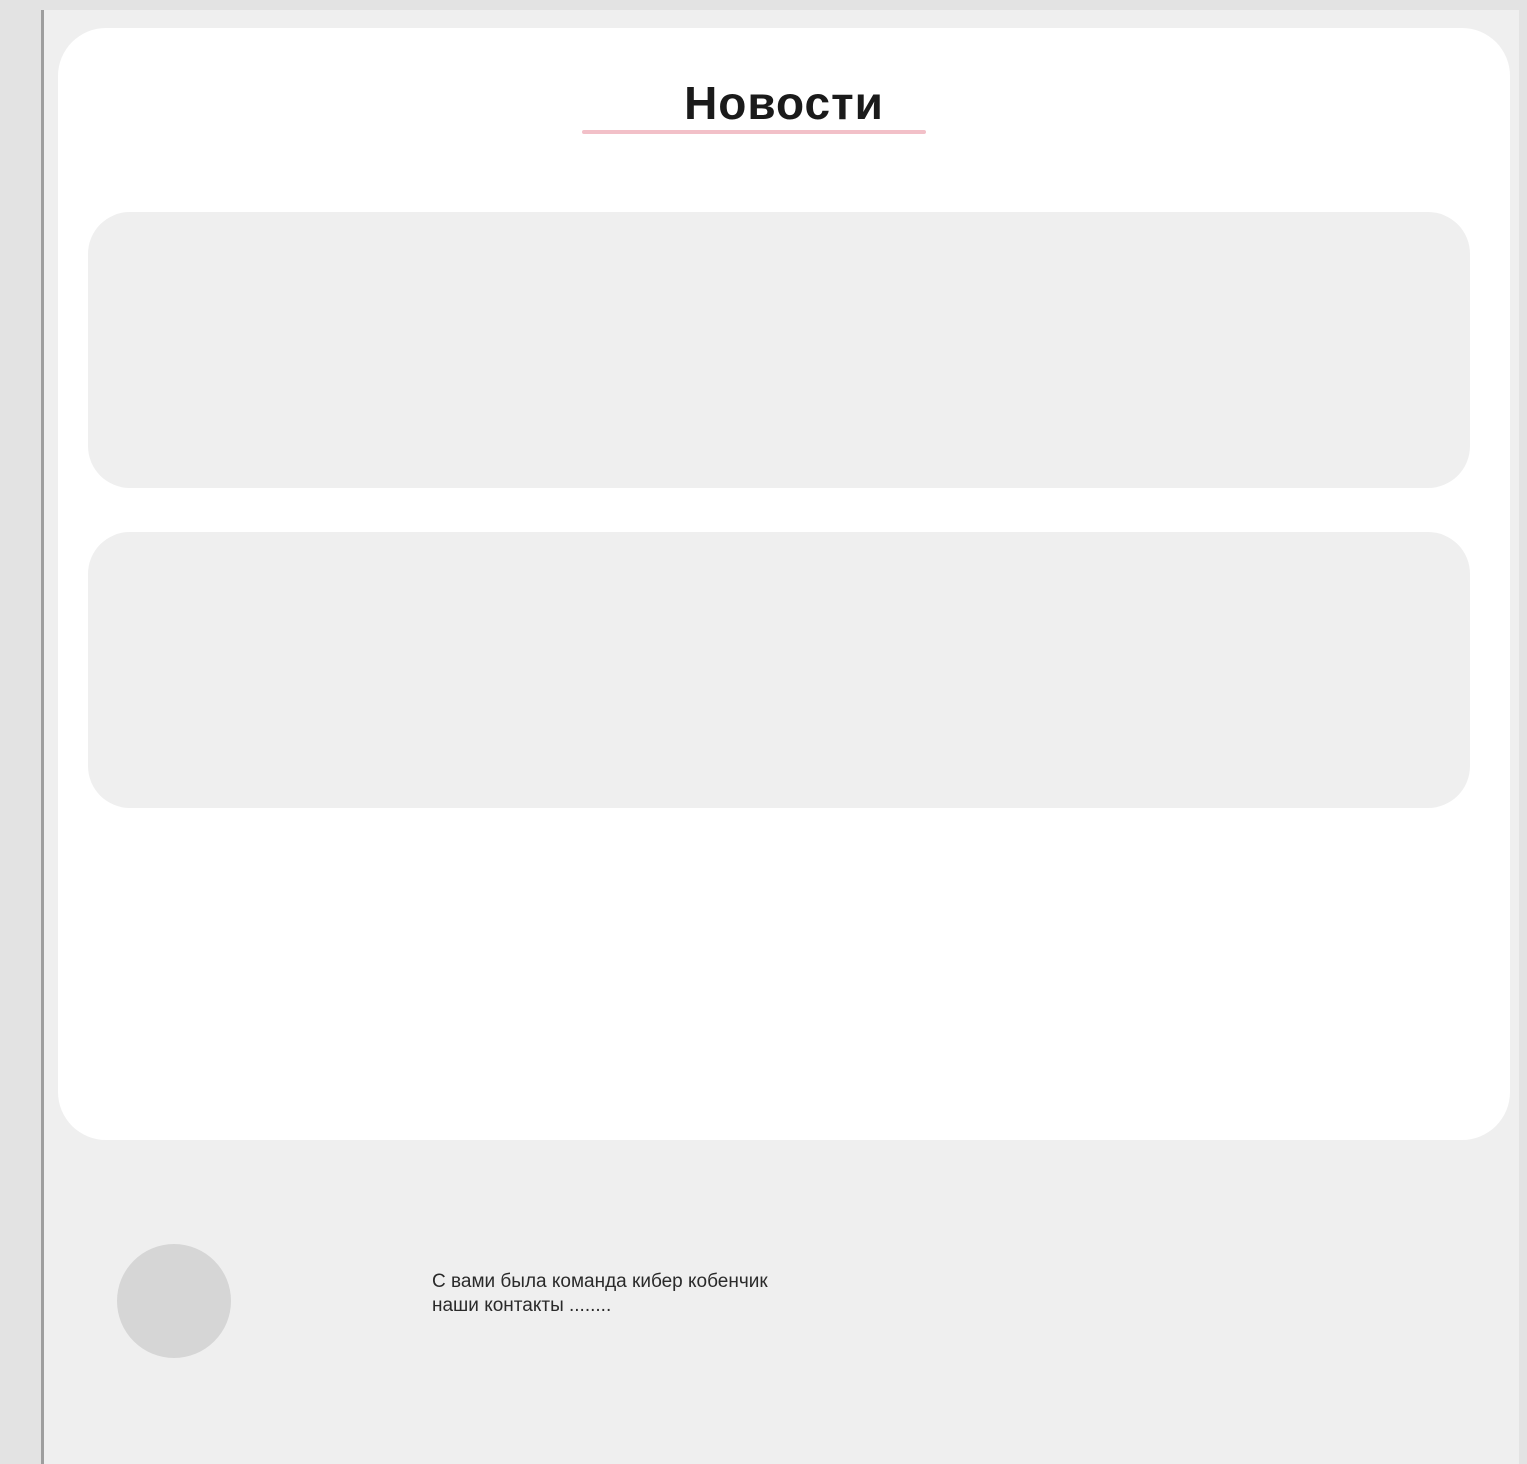 Image resolution: width=1527 pixels, height=1464 pixels. Describe the element at coordinates (600, 1281) in the screenshot. I see `footer-line-team: С вами была команда кибер кобенчик` at that location.